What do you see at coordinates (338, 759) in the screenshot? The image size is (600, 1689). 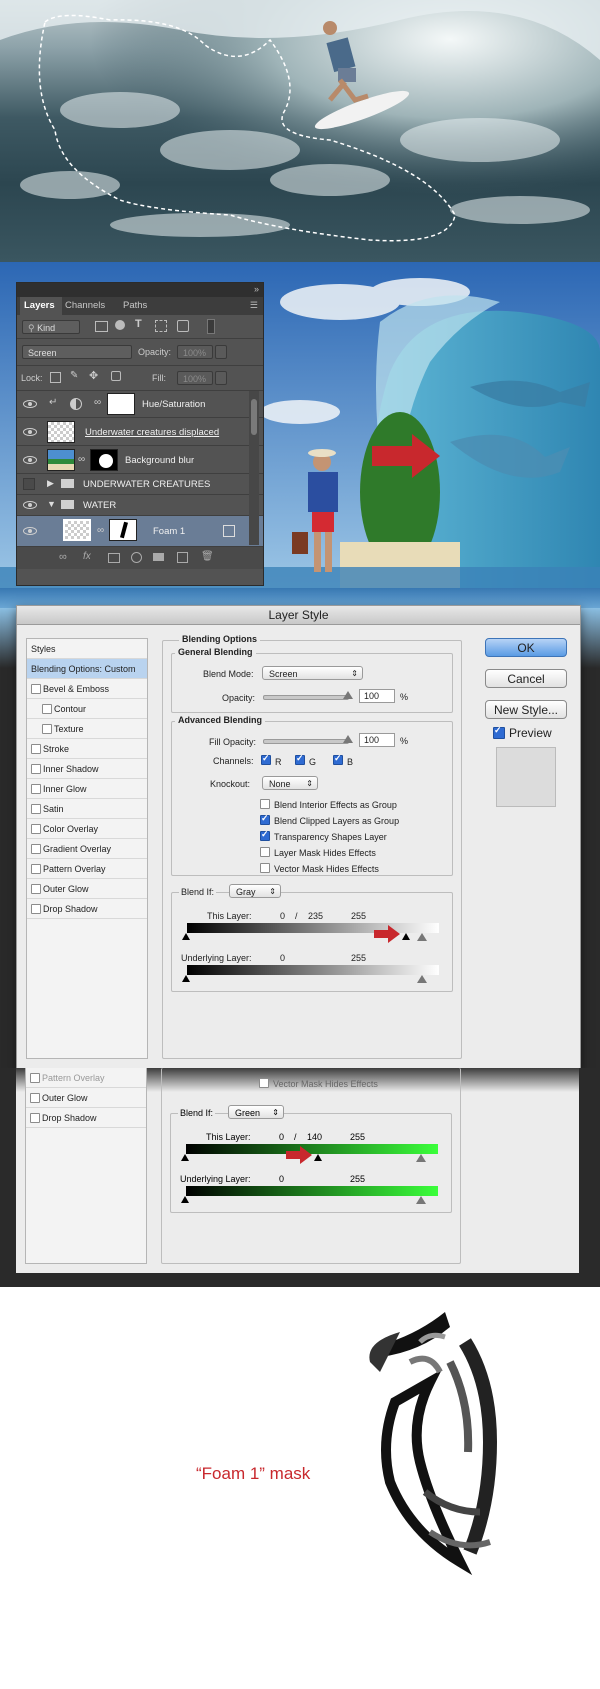 I see `channel-b-checkbox` at bounding box center [338, 759].